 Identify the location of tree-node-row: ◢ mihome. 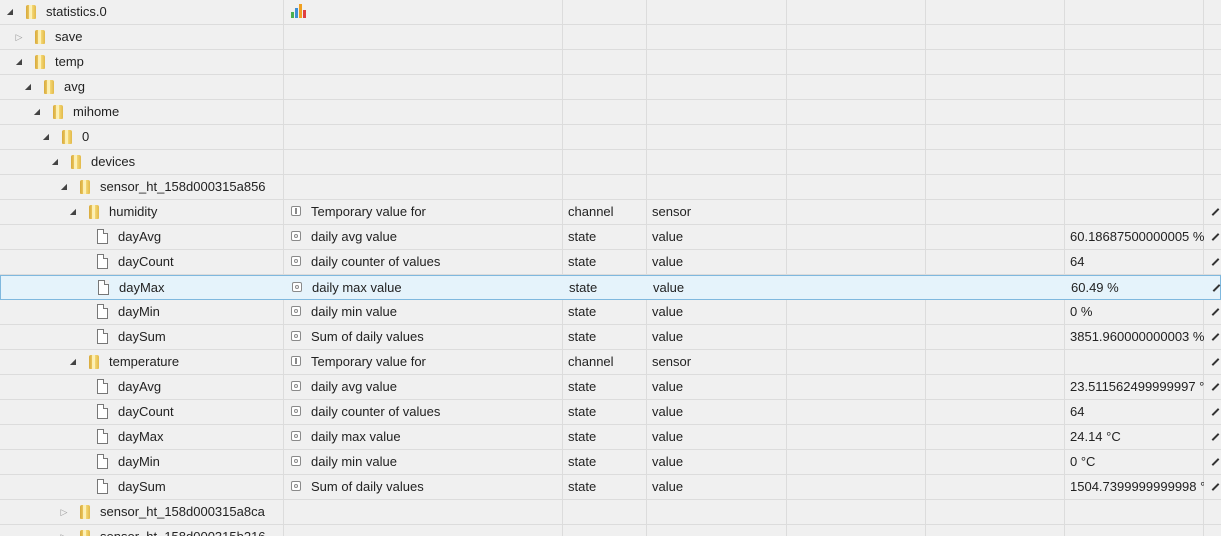
(610, 112).